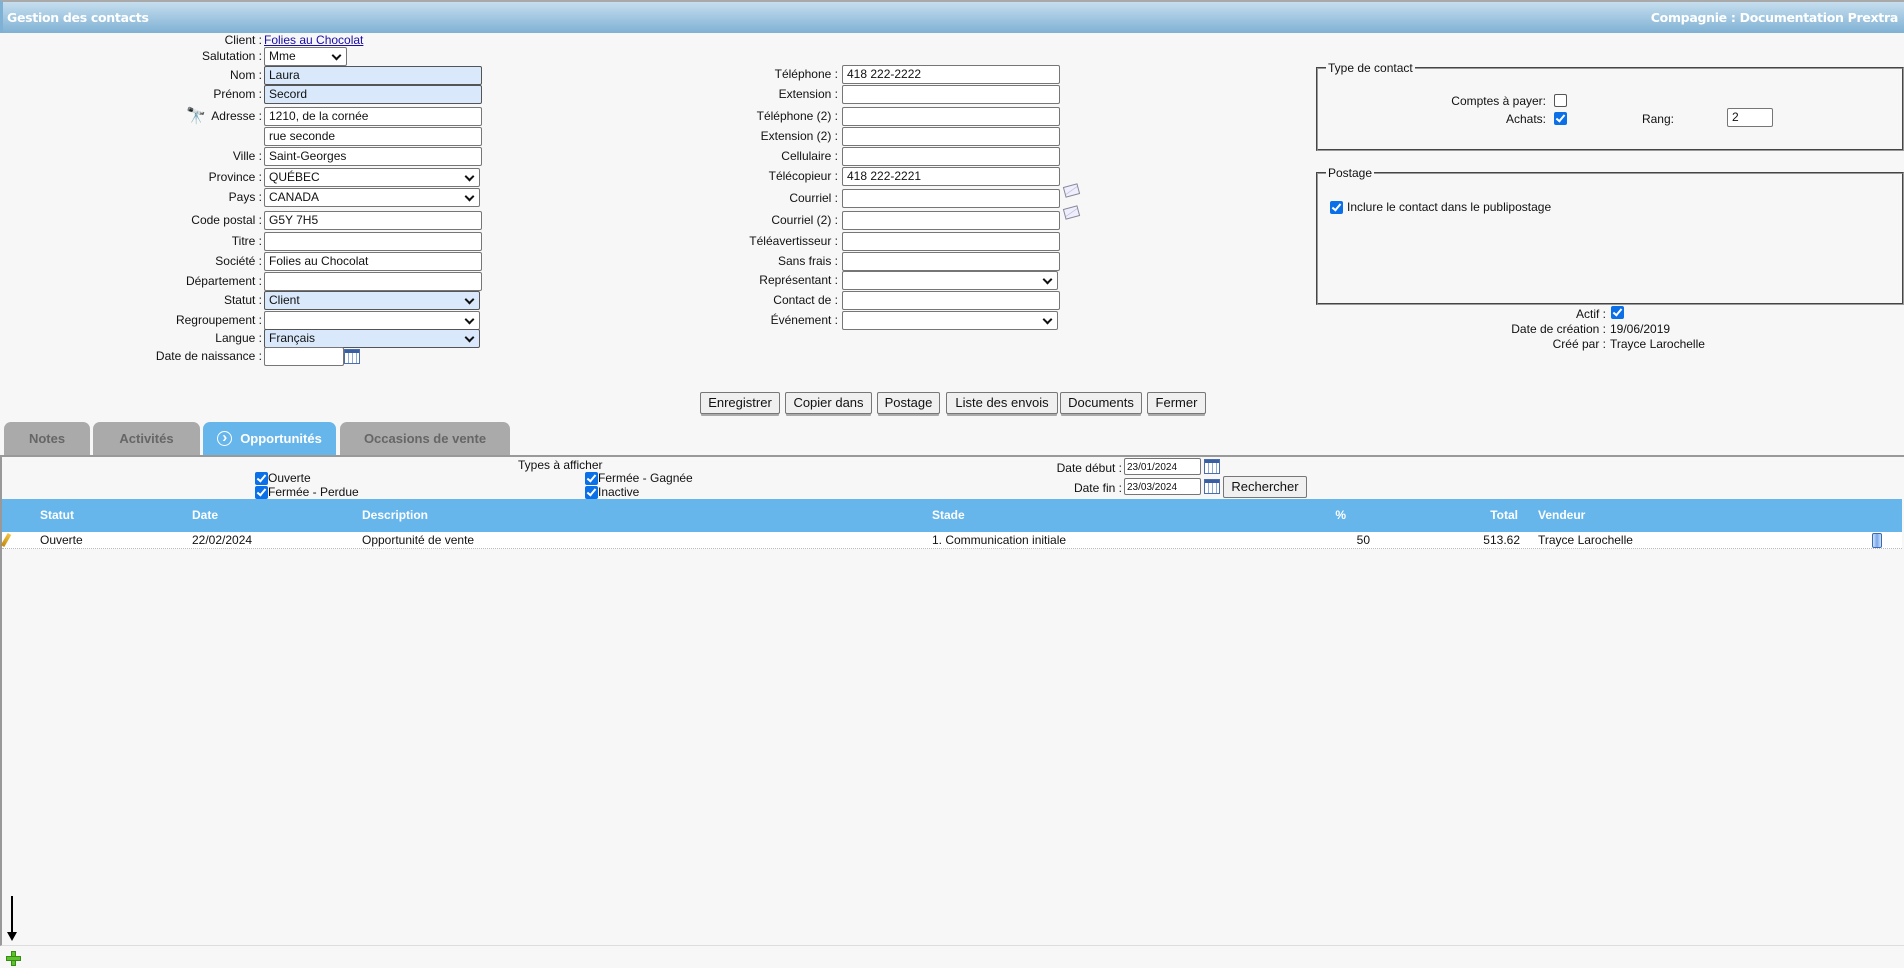 The width and height of the screenshot is (1904, 968). What do you see at coordinates (950, 280) in the screenshot?
I see `representant-select` at bounding box center [950, 280].